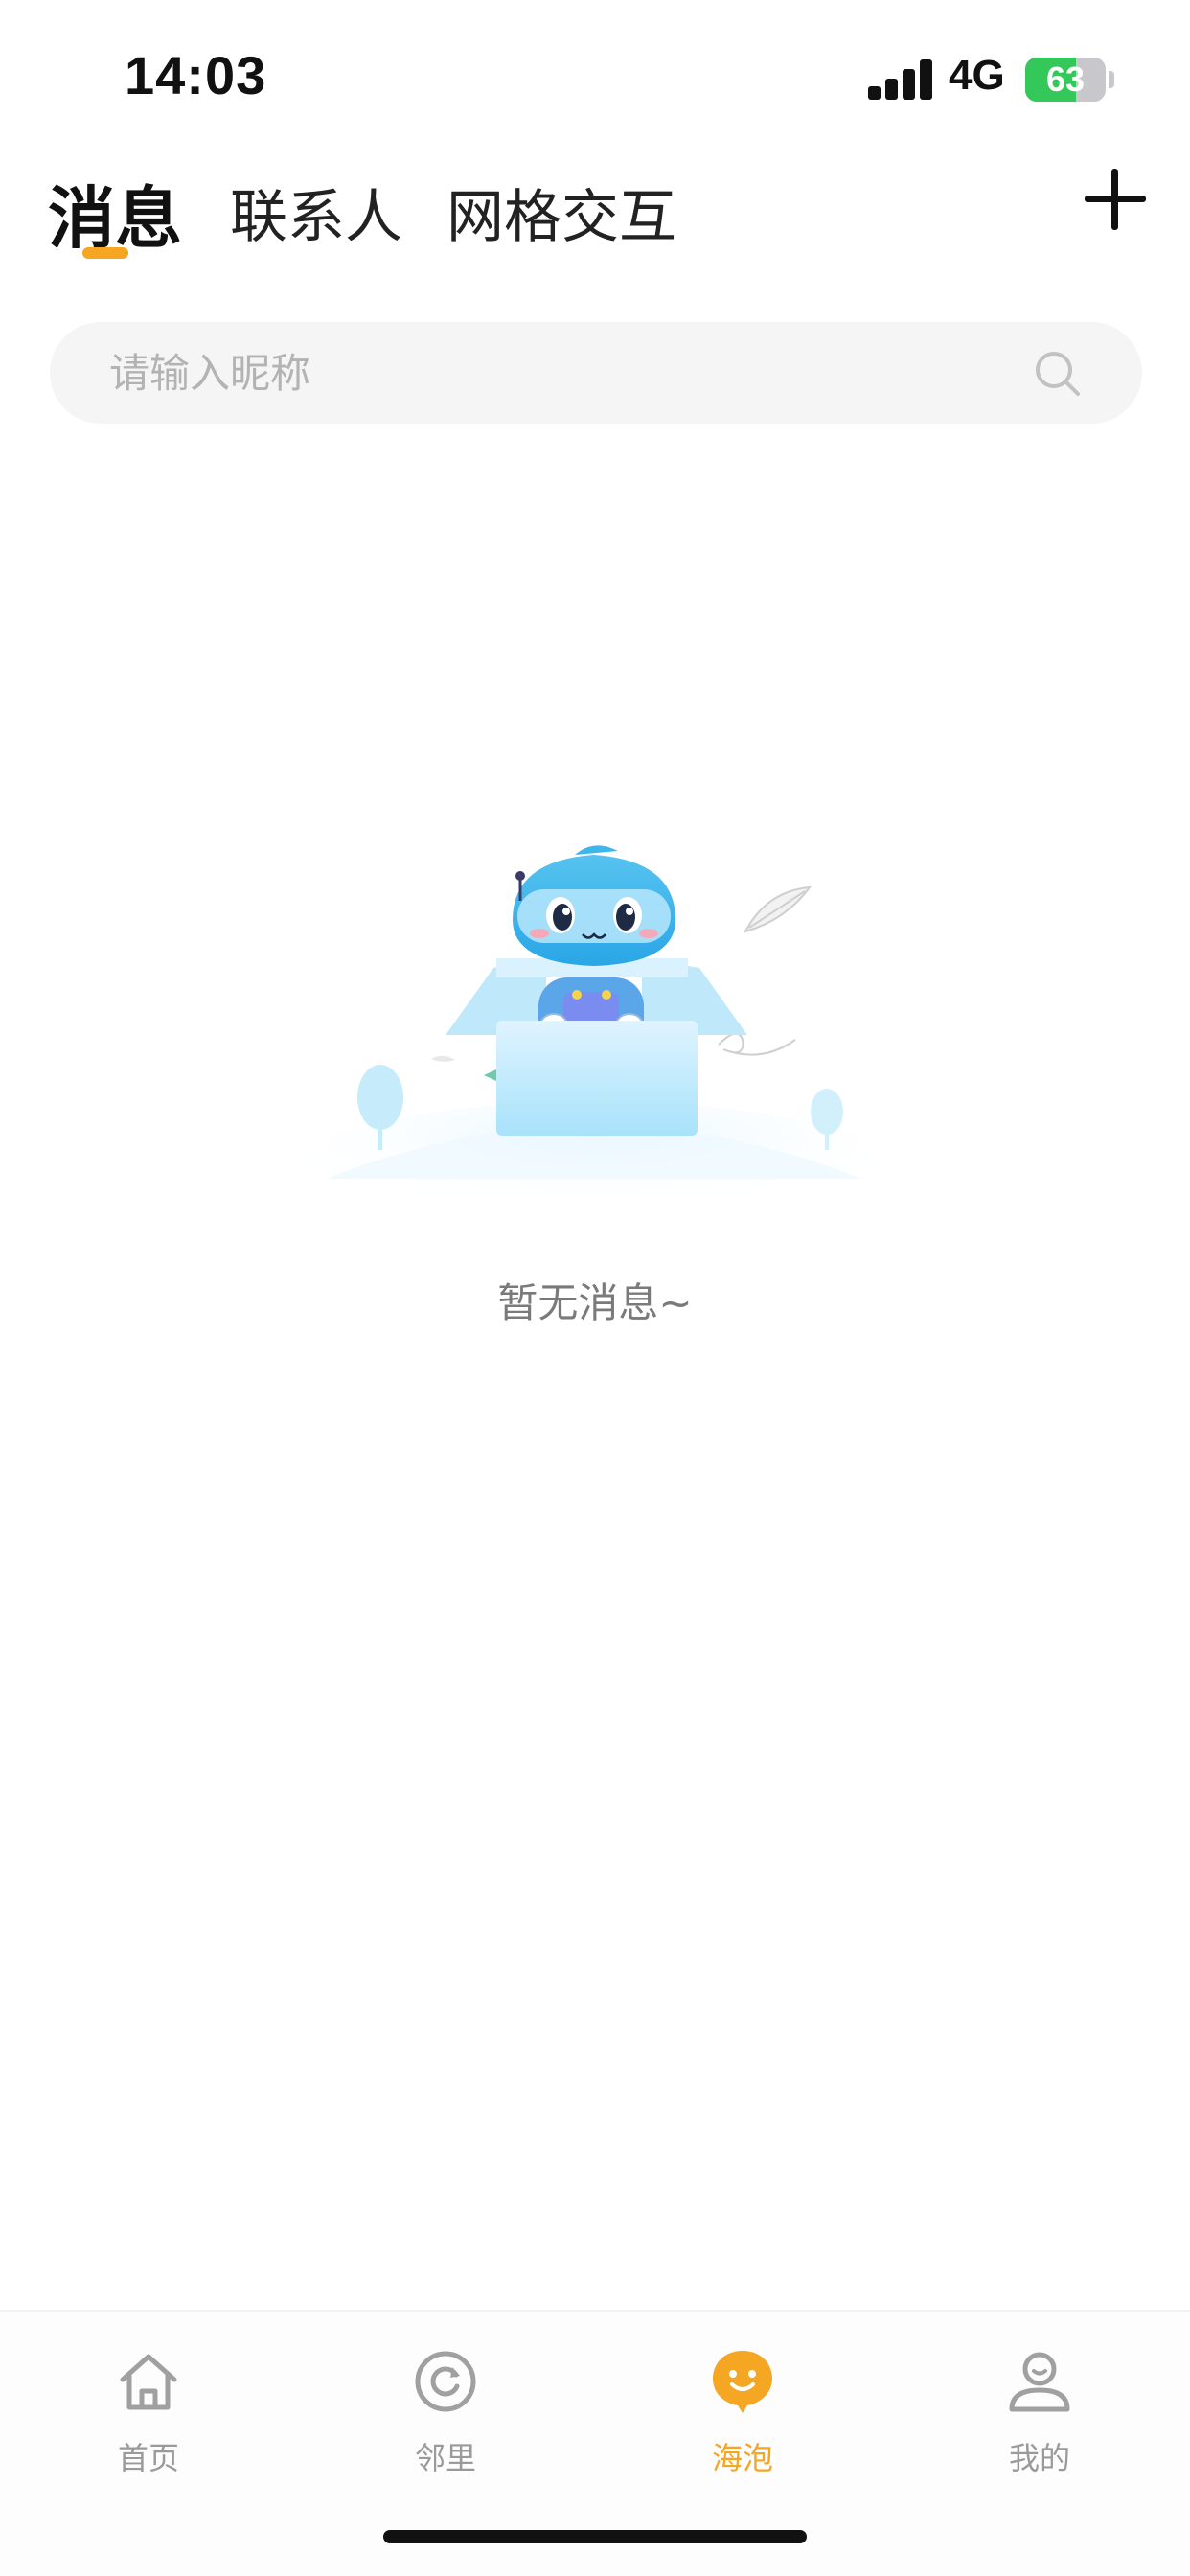 The width and height of the screenshot is (1190, 2576). What do you see at coordinates (148, 2382) in the screenshot?
I see `home-icon` at bounding box center [148, 2382].